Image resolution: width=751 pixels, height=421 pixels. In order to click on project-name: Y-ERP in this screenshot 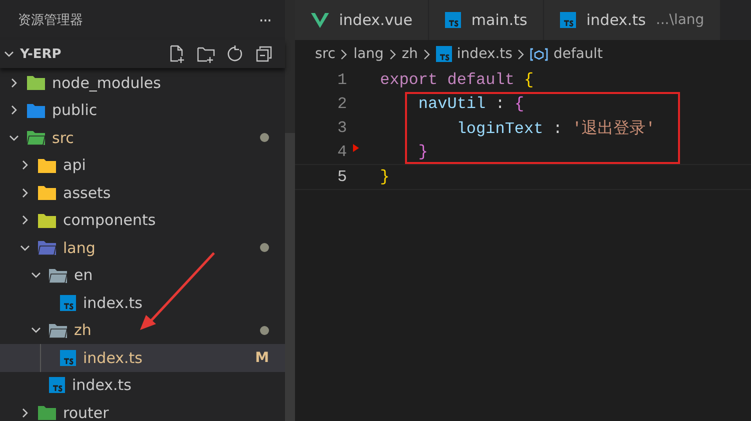, I will do `click(91, 54)`.